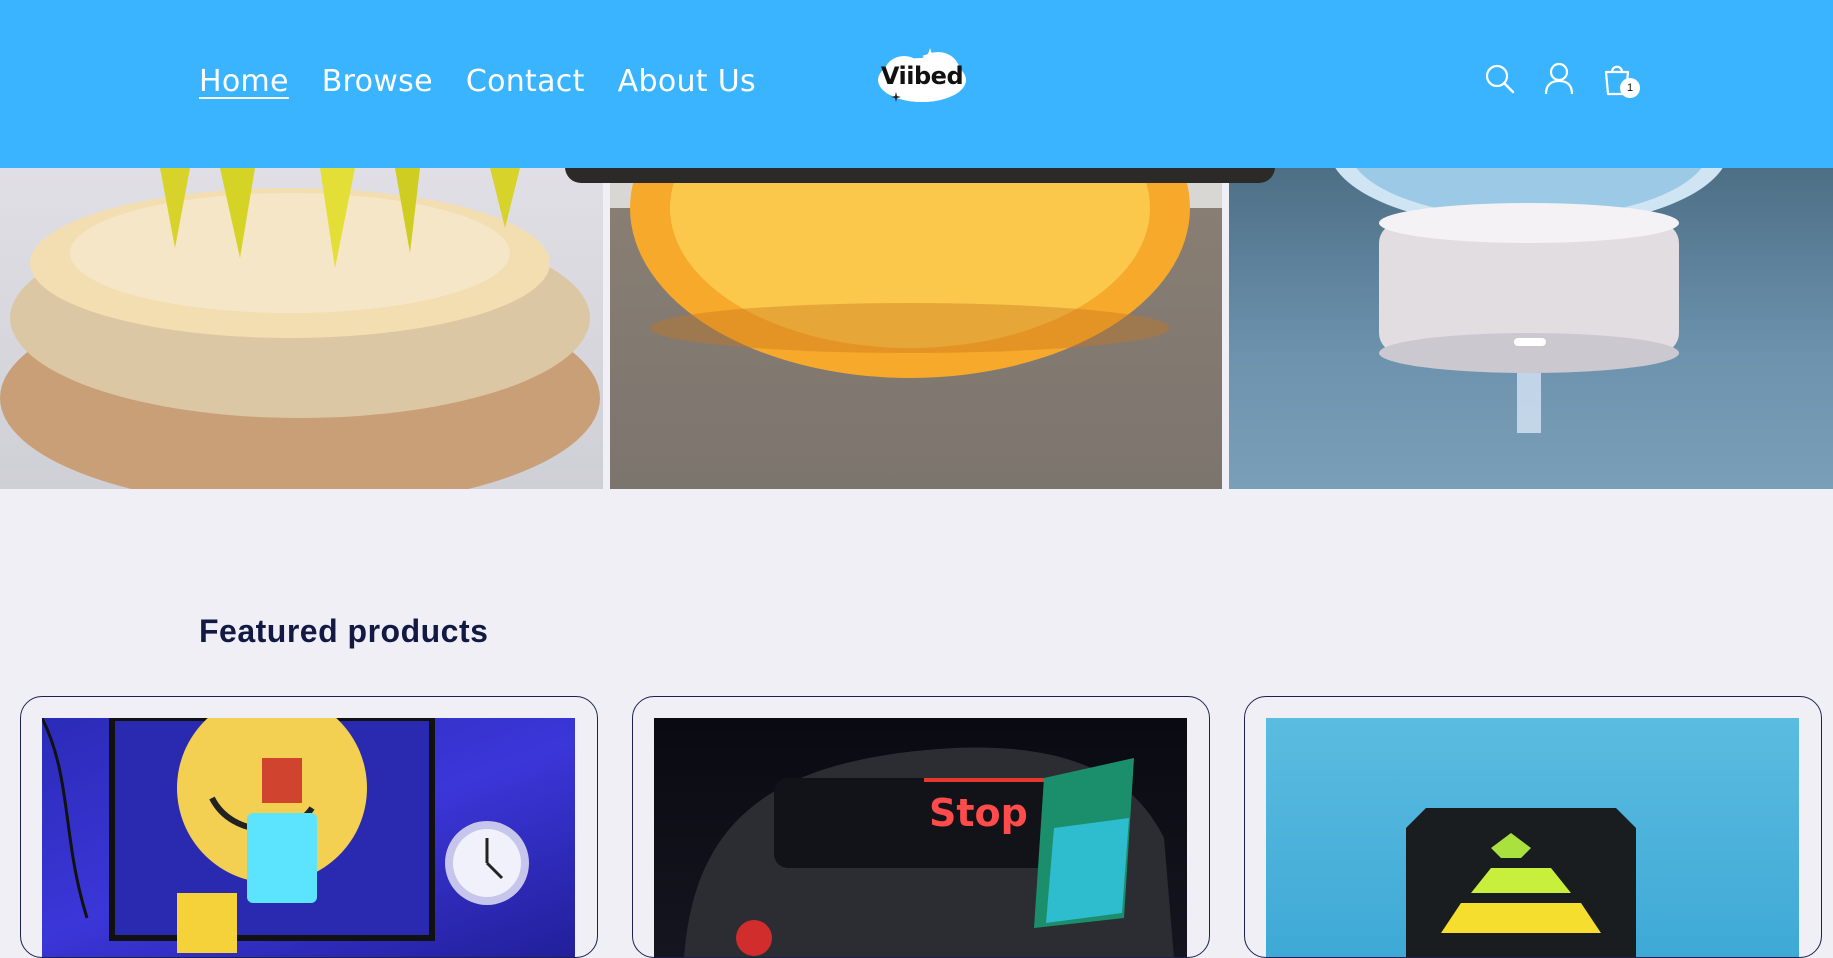 Image resolution: width=1833 pixels, height=958 pixels. What do you see at coordinates (687, 81) in the screenshot?
I see `nav-about-us-link: About Us` at bounding box center [687, 81].